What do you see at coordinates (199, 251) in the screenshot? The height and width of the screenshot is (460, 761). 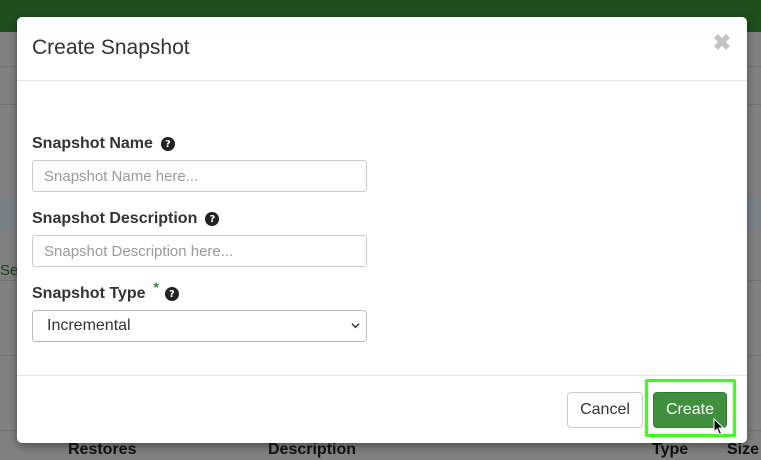 I see `snapshot-description-input` at bounding box center [199, 251].